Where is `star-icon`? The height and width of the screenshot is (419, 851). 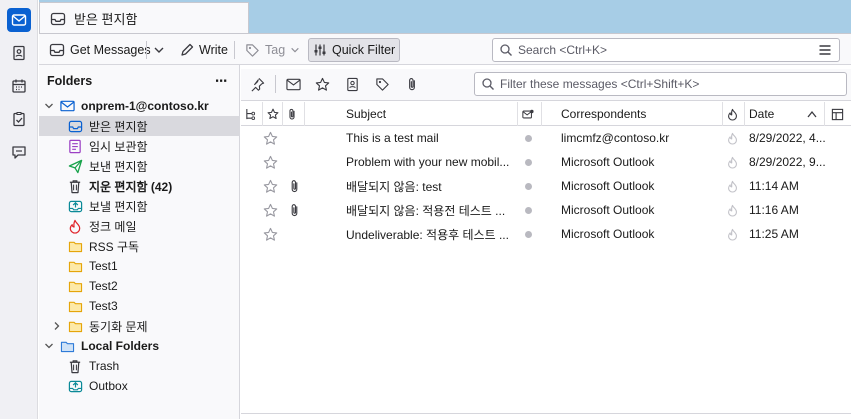
star-icon is located at coordinates (273, 114).